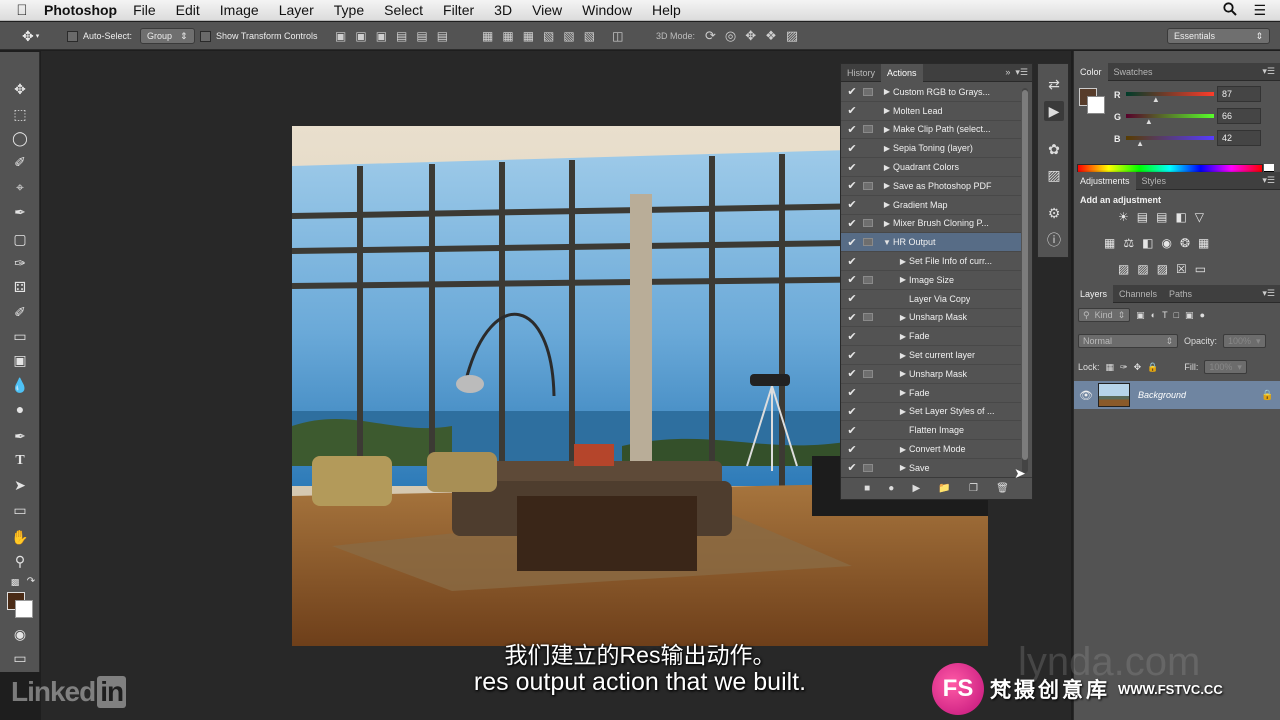  I want to click on lock-position-icon: ✥, so click(1138, 367).